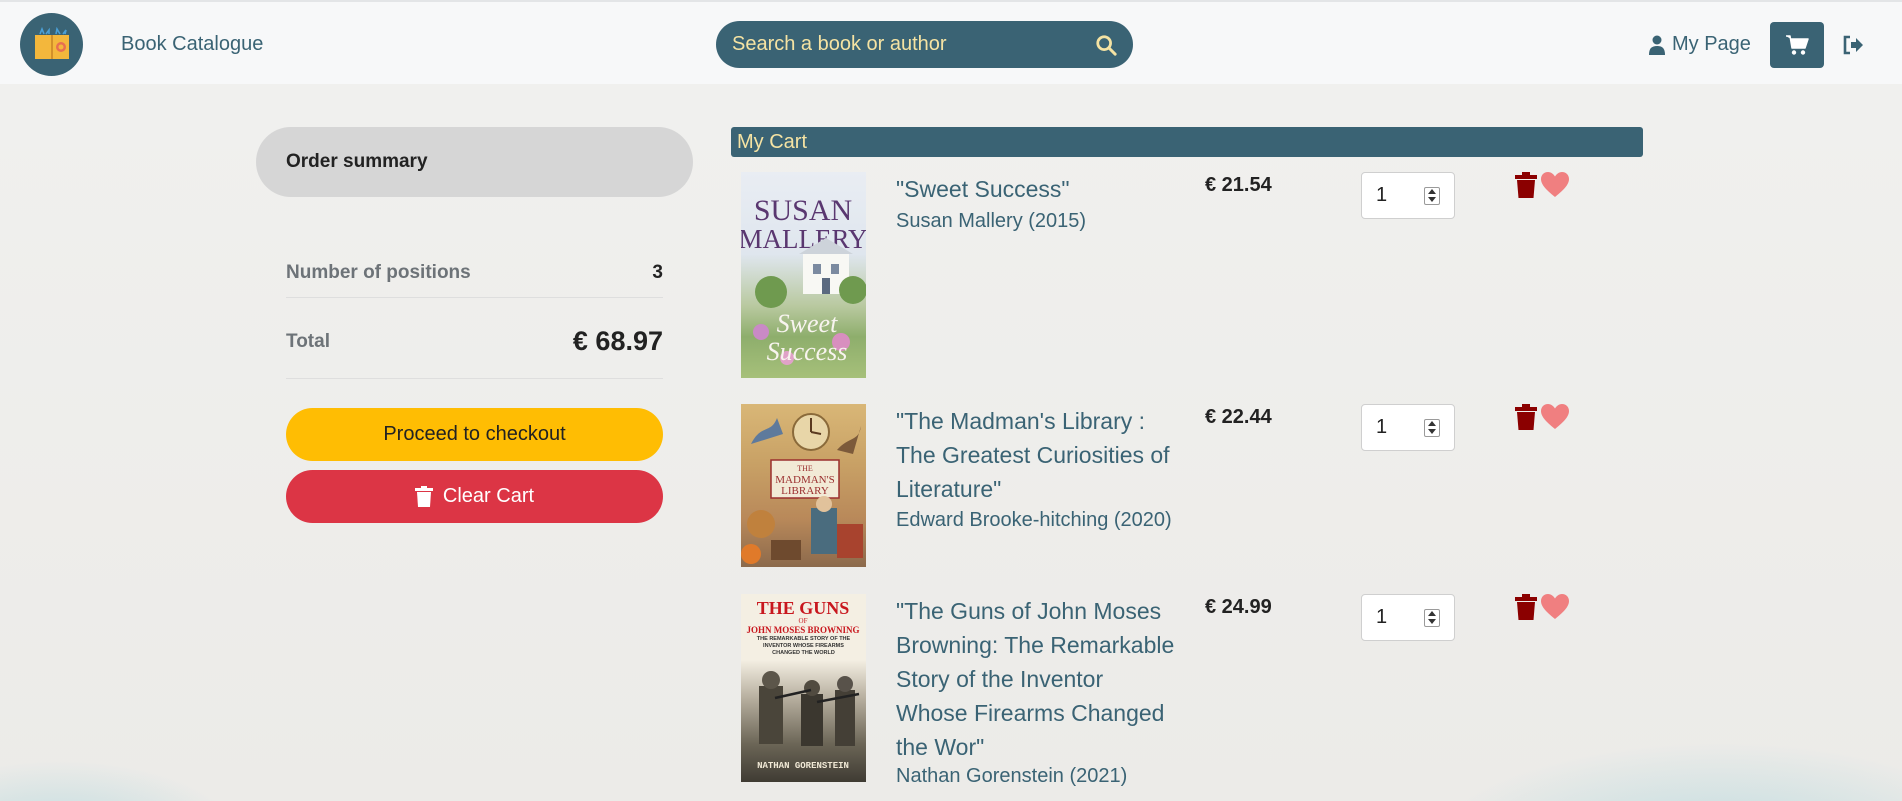 Image resolution: width=1902 pixels, height=801 pixels. What do you see at coordinates (1036, 189) in the screenshot?
I see `book-title: "Sweet Success"` at bounding box center [1036, 189].